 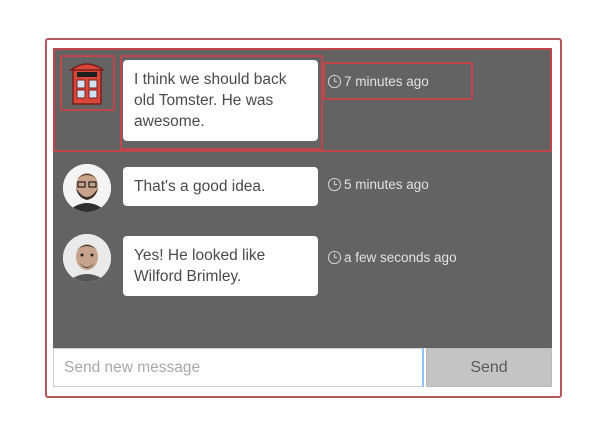 What do you see at coordinates (386, 184) in the screenshot?
I see `timestamp-text: 5 minutes ago` at bounding box center [386, 184].